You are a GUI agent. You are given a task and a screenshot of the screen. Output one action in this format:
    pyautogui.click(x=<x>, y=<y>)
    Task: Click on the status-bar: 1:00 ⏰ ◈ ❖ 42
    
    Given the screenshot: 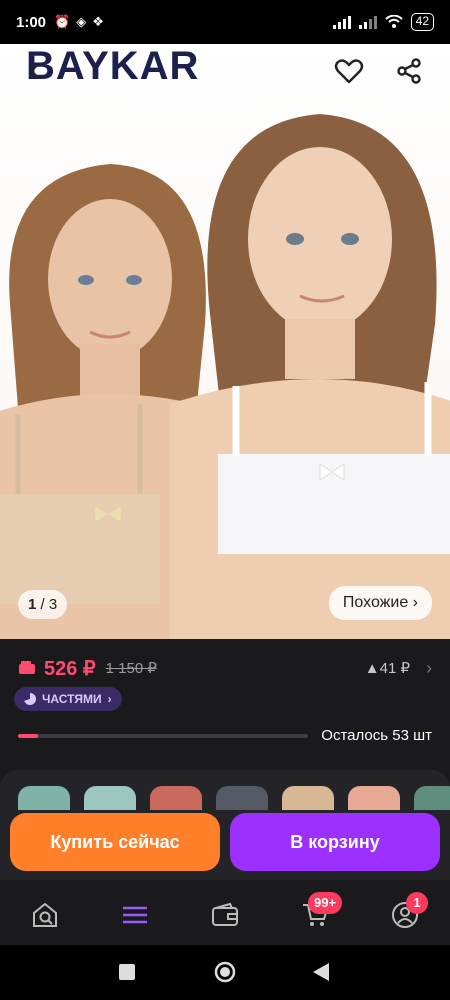 What is the action you would take?
    pyautogui.click(x=225, y=22)
    